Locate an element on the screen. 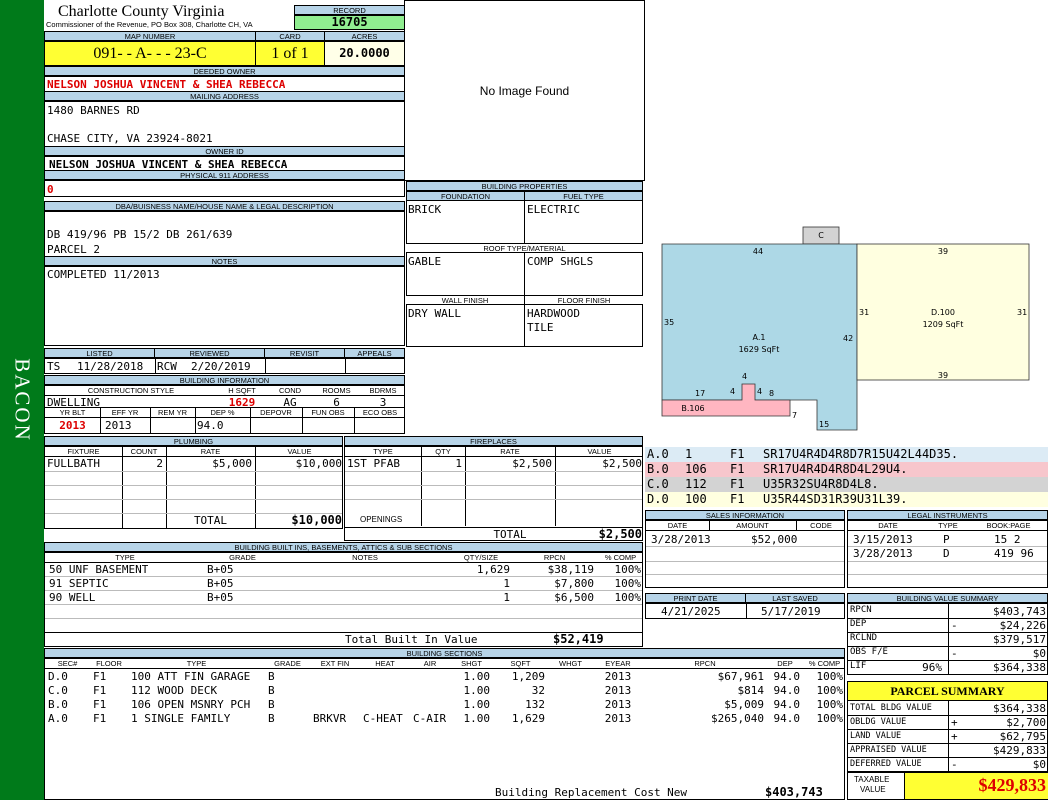 The image size is (1050, 800). dim-d-left: 31 is located at coordinates (864, 312).